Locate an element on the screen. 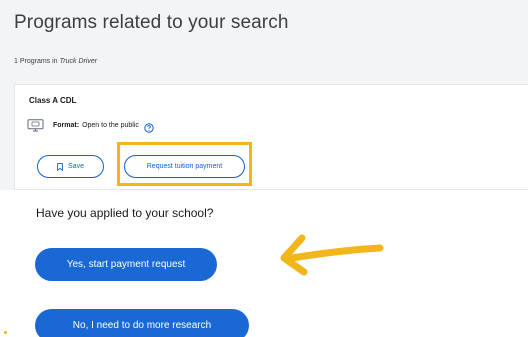 The image size is (528, 337). bookmark-icon is located at coordinates (60, 166).